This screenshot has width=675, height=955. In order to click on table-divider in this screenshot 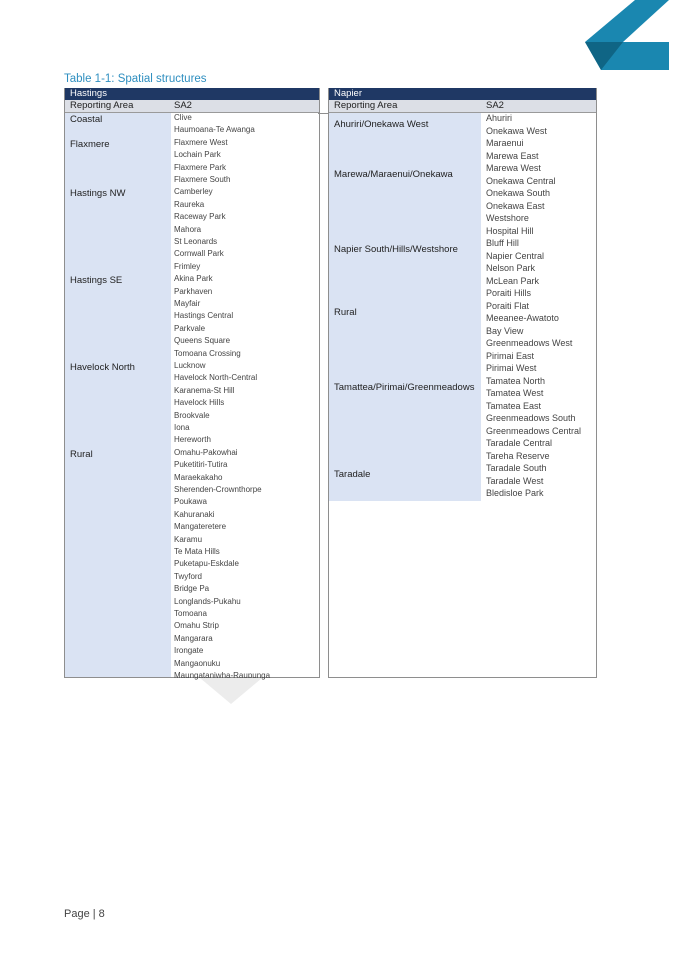, I will do `click(323, 113)`.